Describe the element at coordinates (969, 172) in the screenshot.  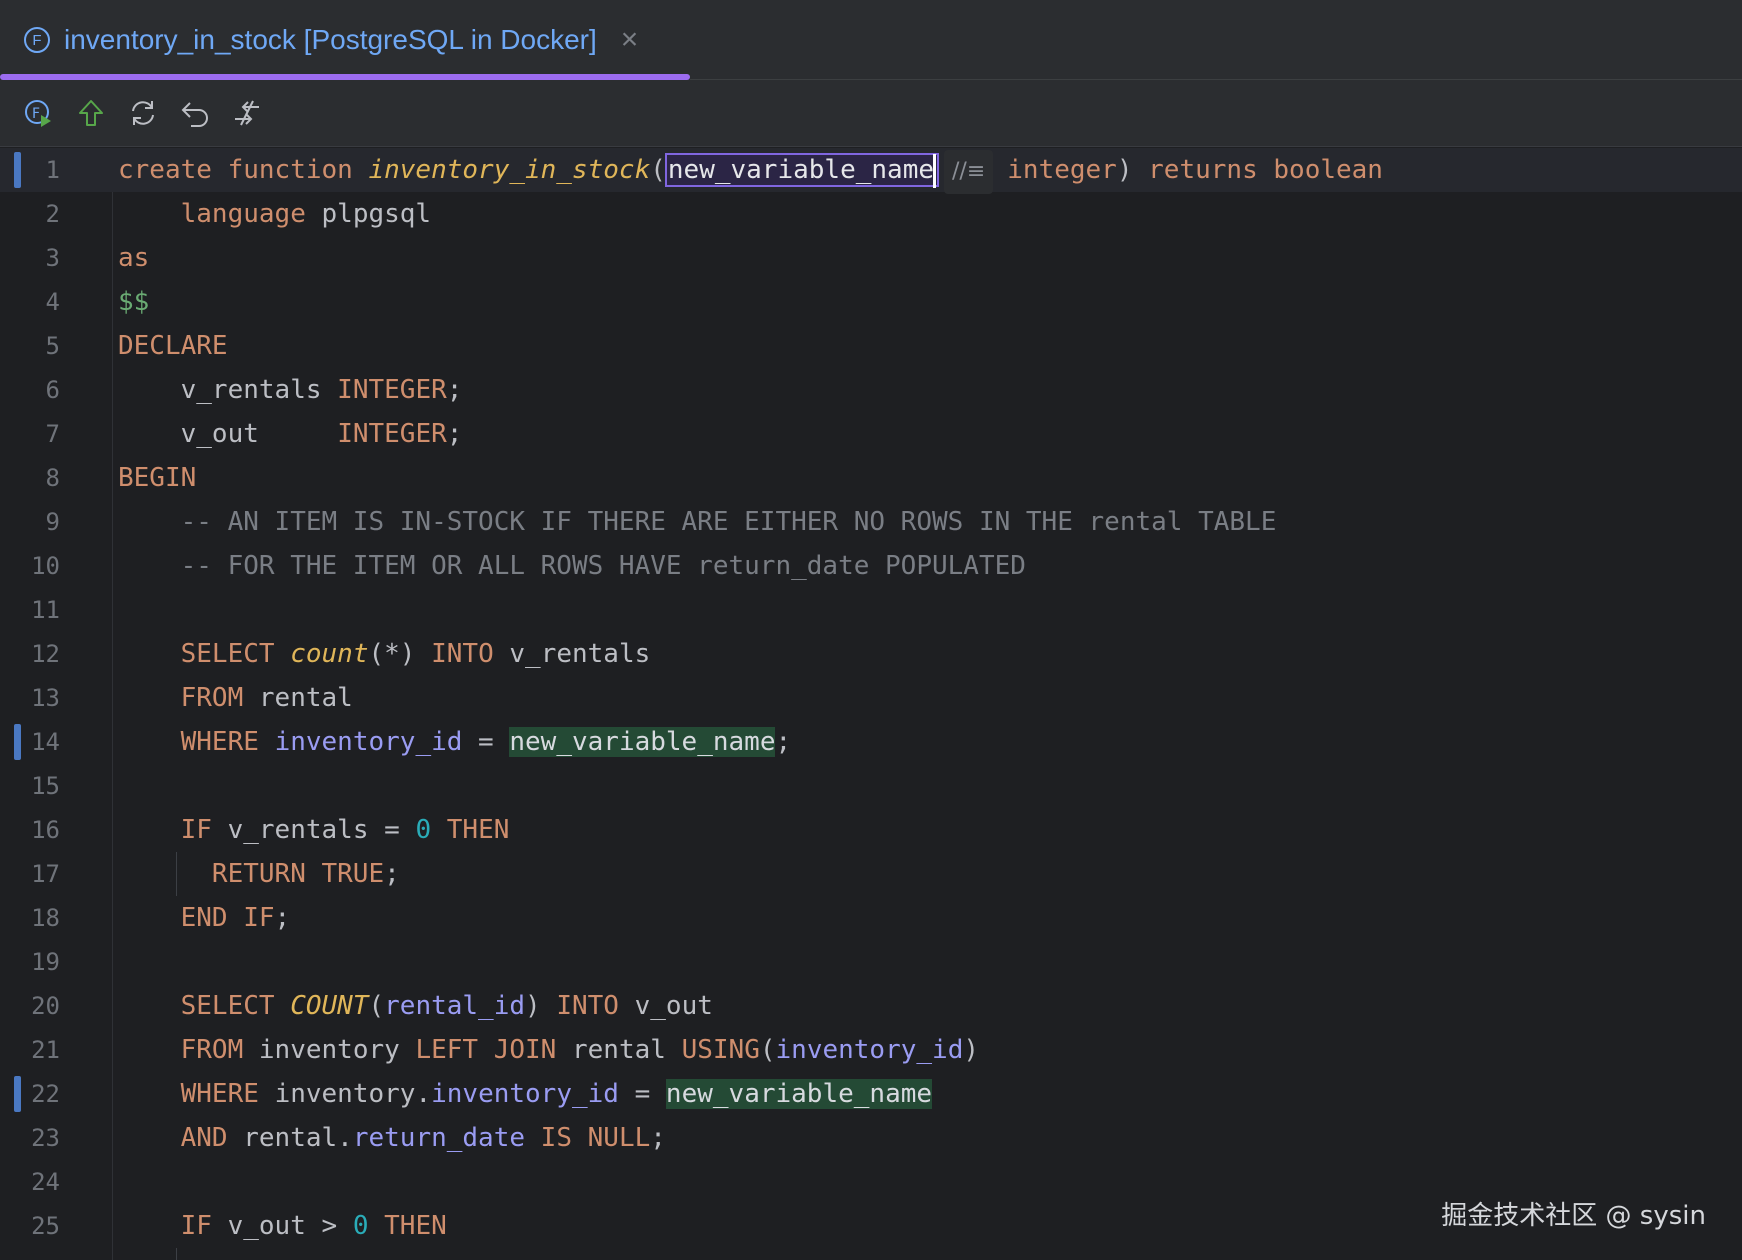
I see `comment-format-hint-icon: //≡` at that location.